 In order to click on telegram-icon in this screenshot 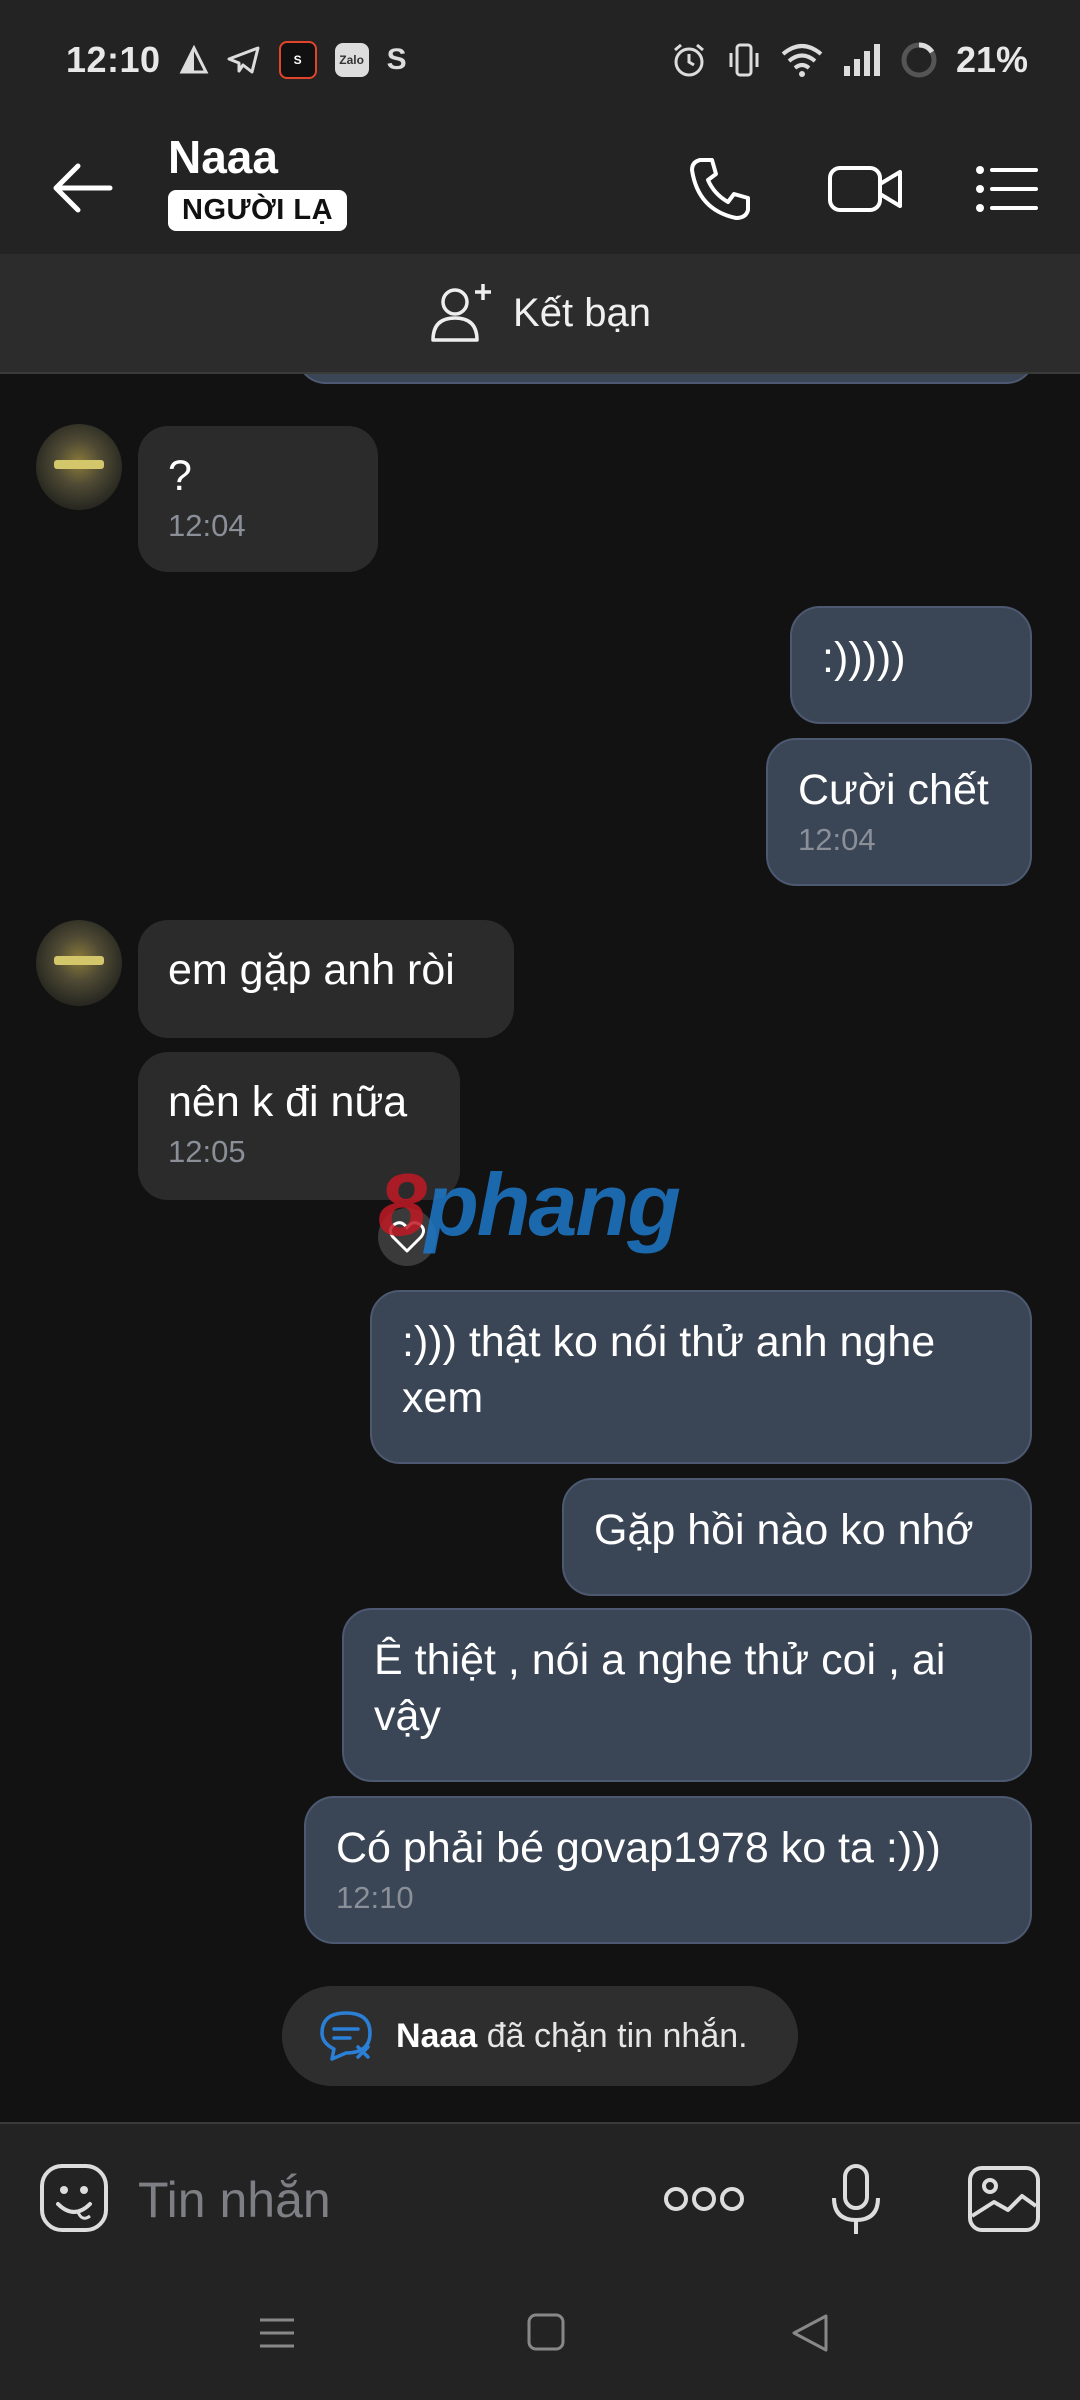, I will do `click(243, 60)`.